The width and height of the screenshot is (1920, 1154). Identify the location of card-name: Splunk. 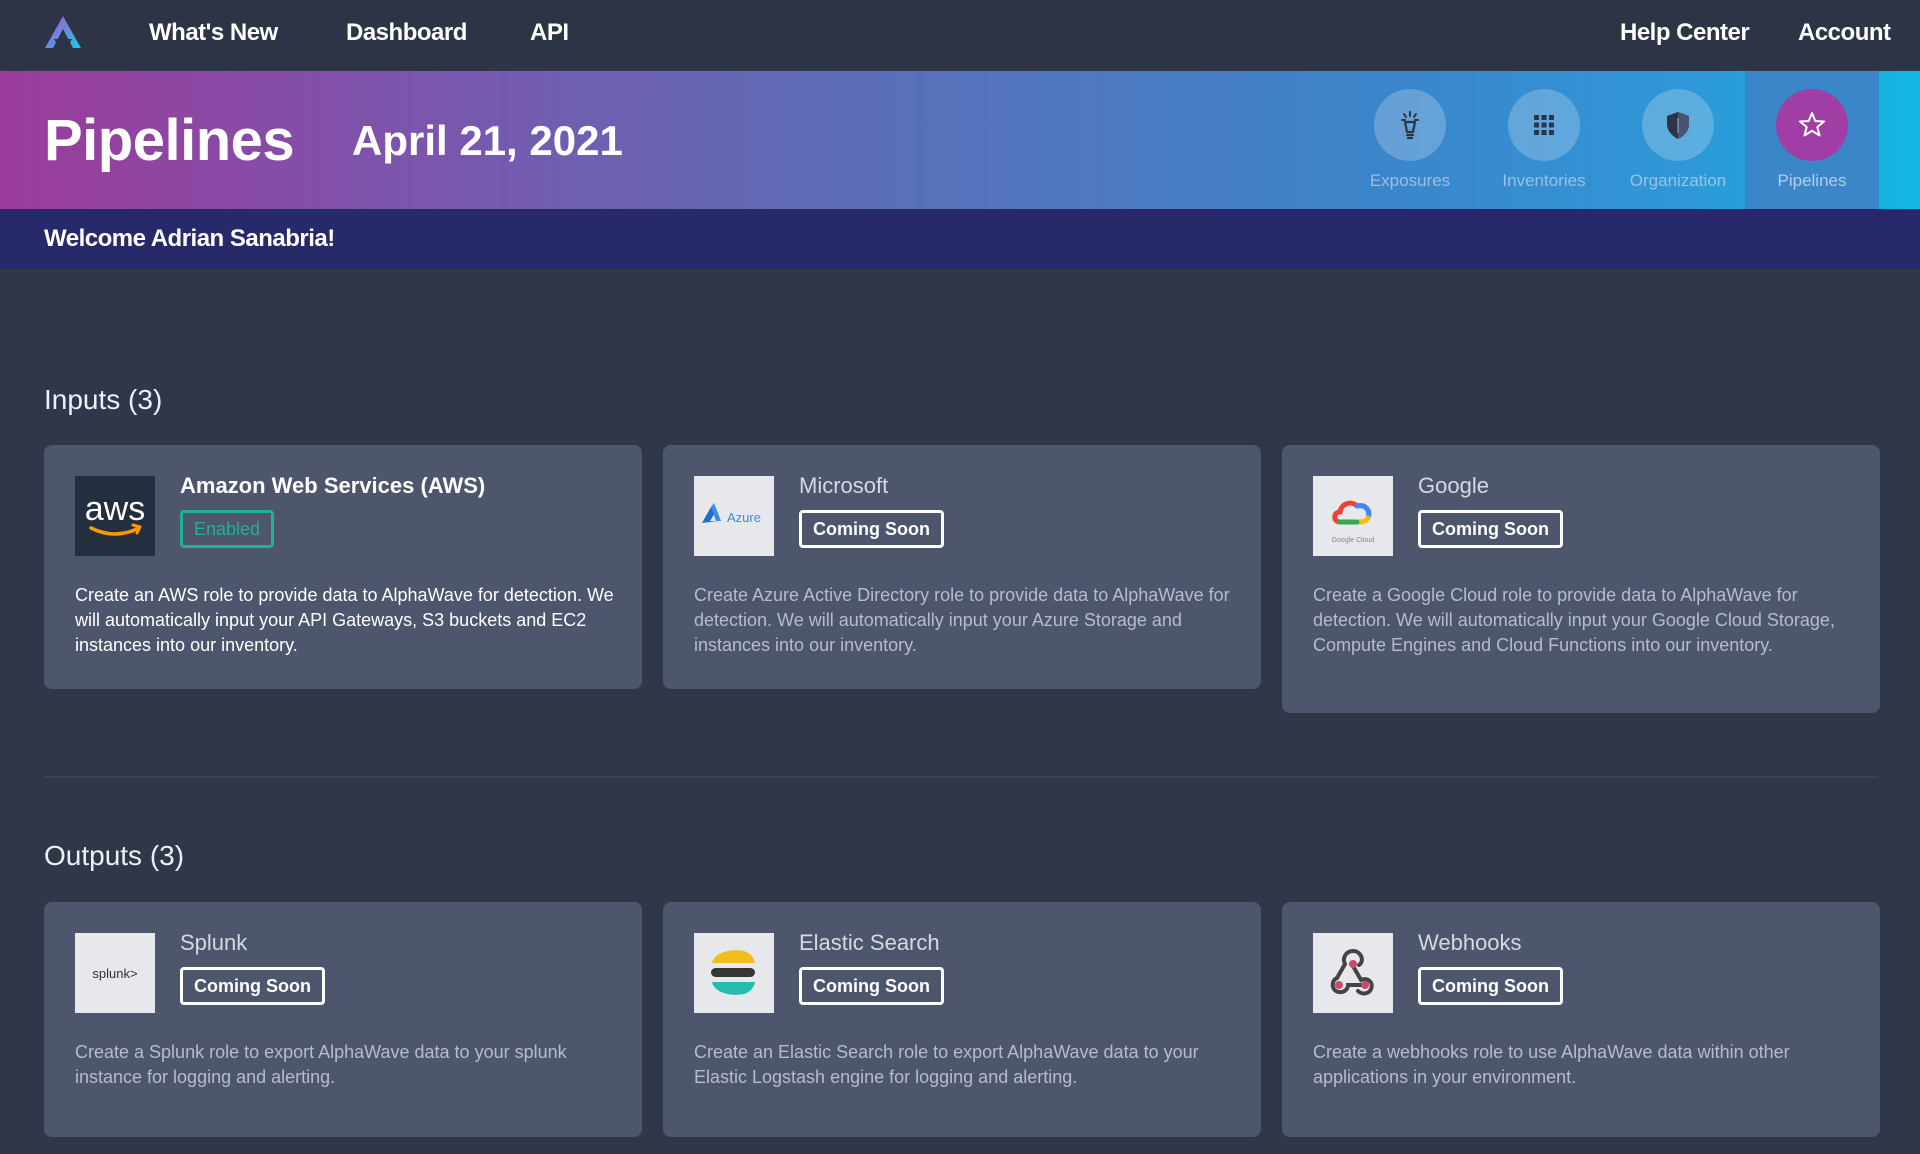
(214, 942).